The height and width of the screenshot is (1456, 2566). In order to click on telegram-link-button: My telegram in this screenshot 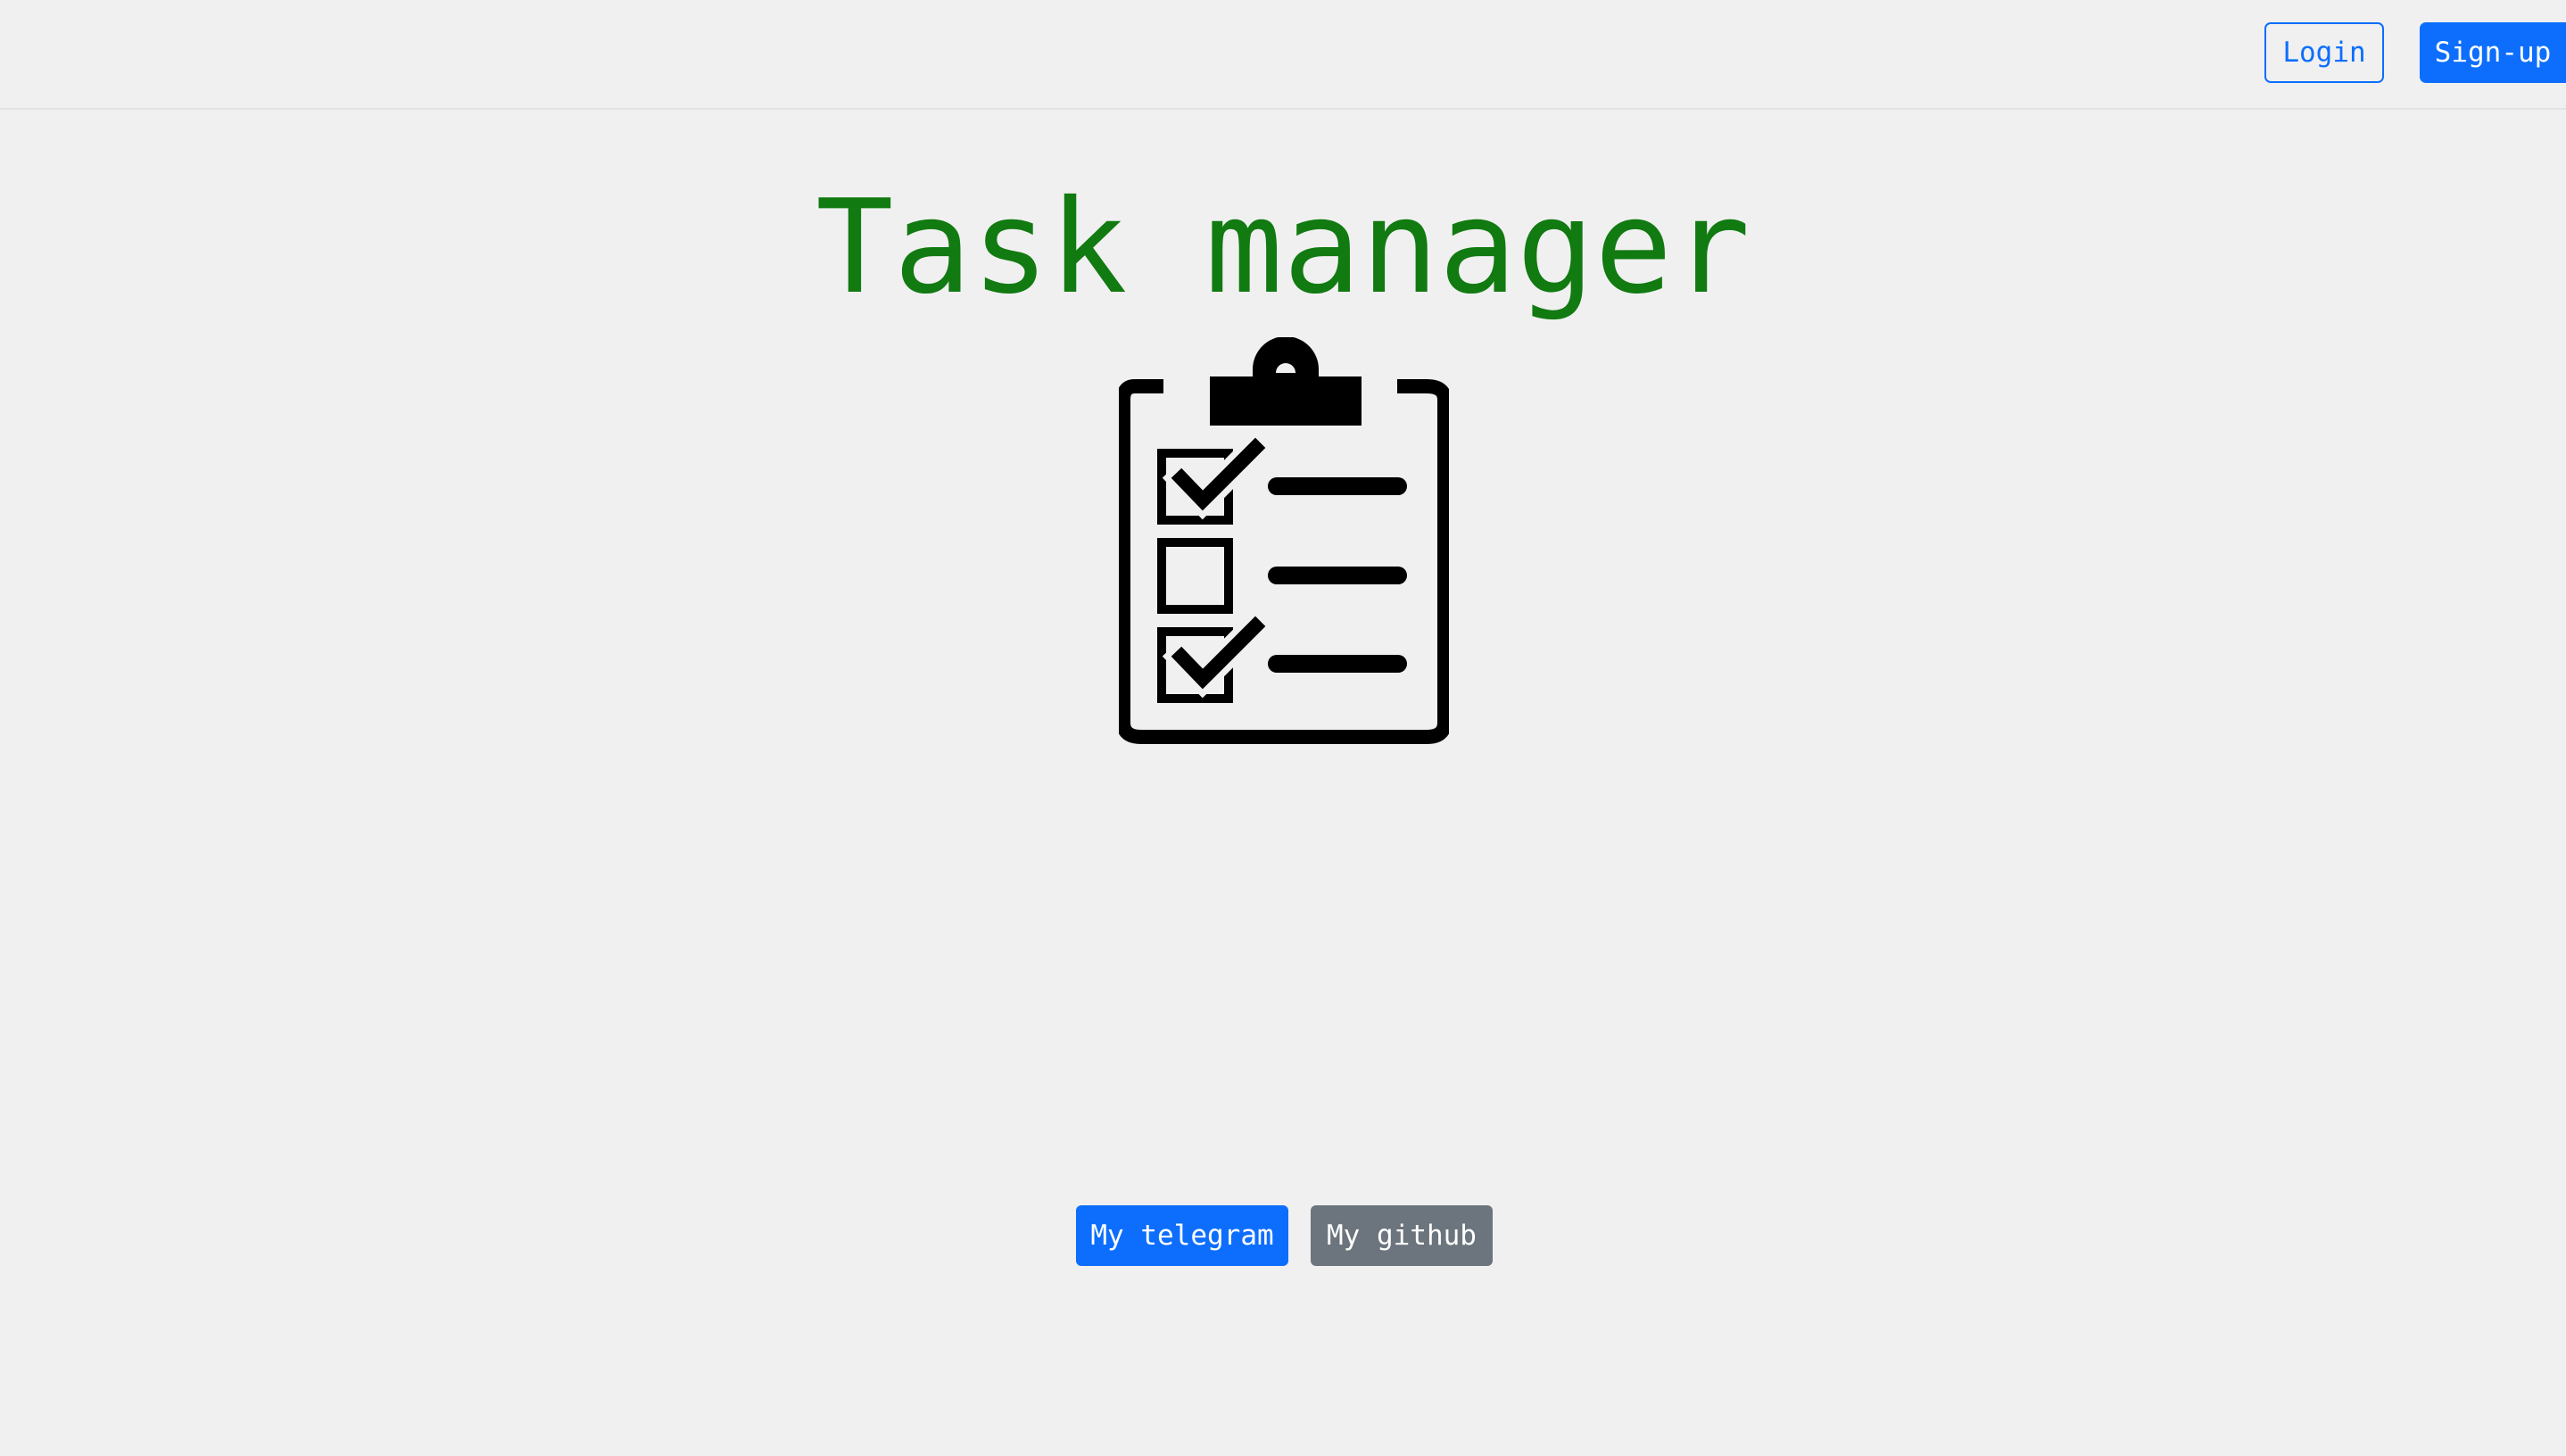, I will do `click(1182, 1235)`.